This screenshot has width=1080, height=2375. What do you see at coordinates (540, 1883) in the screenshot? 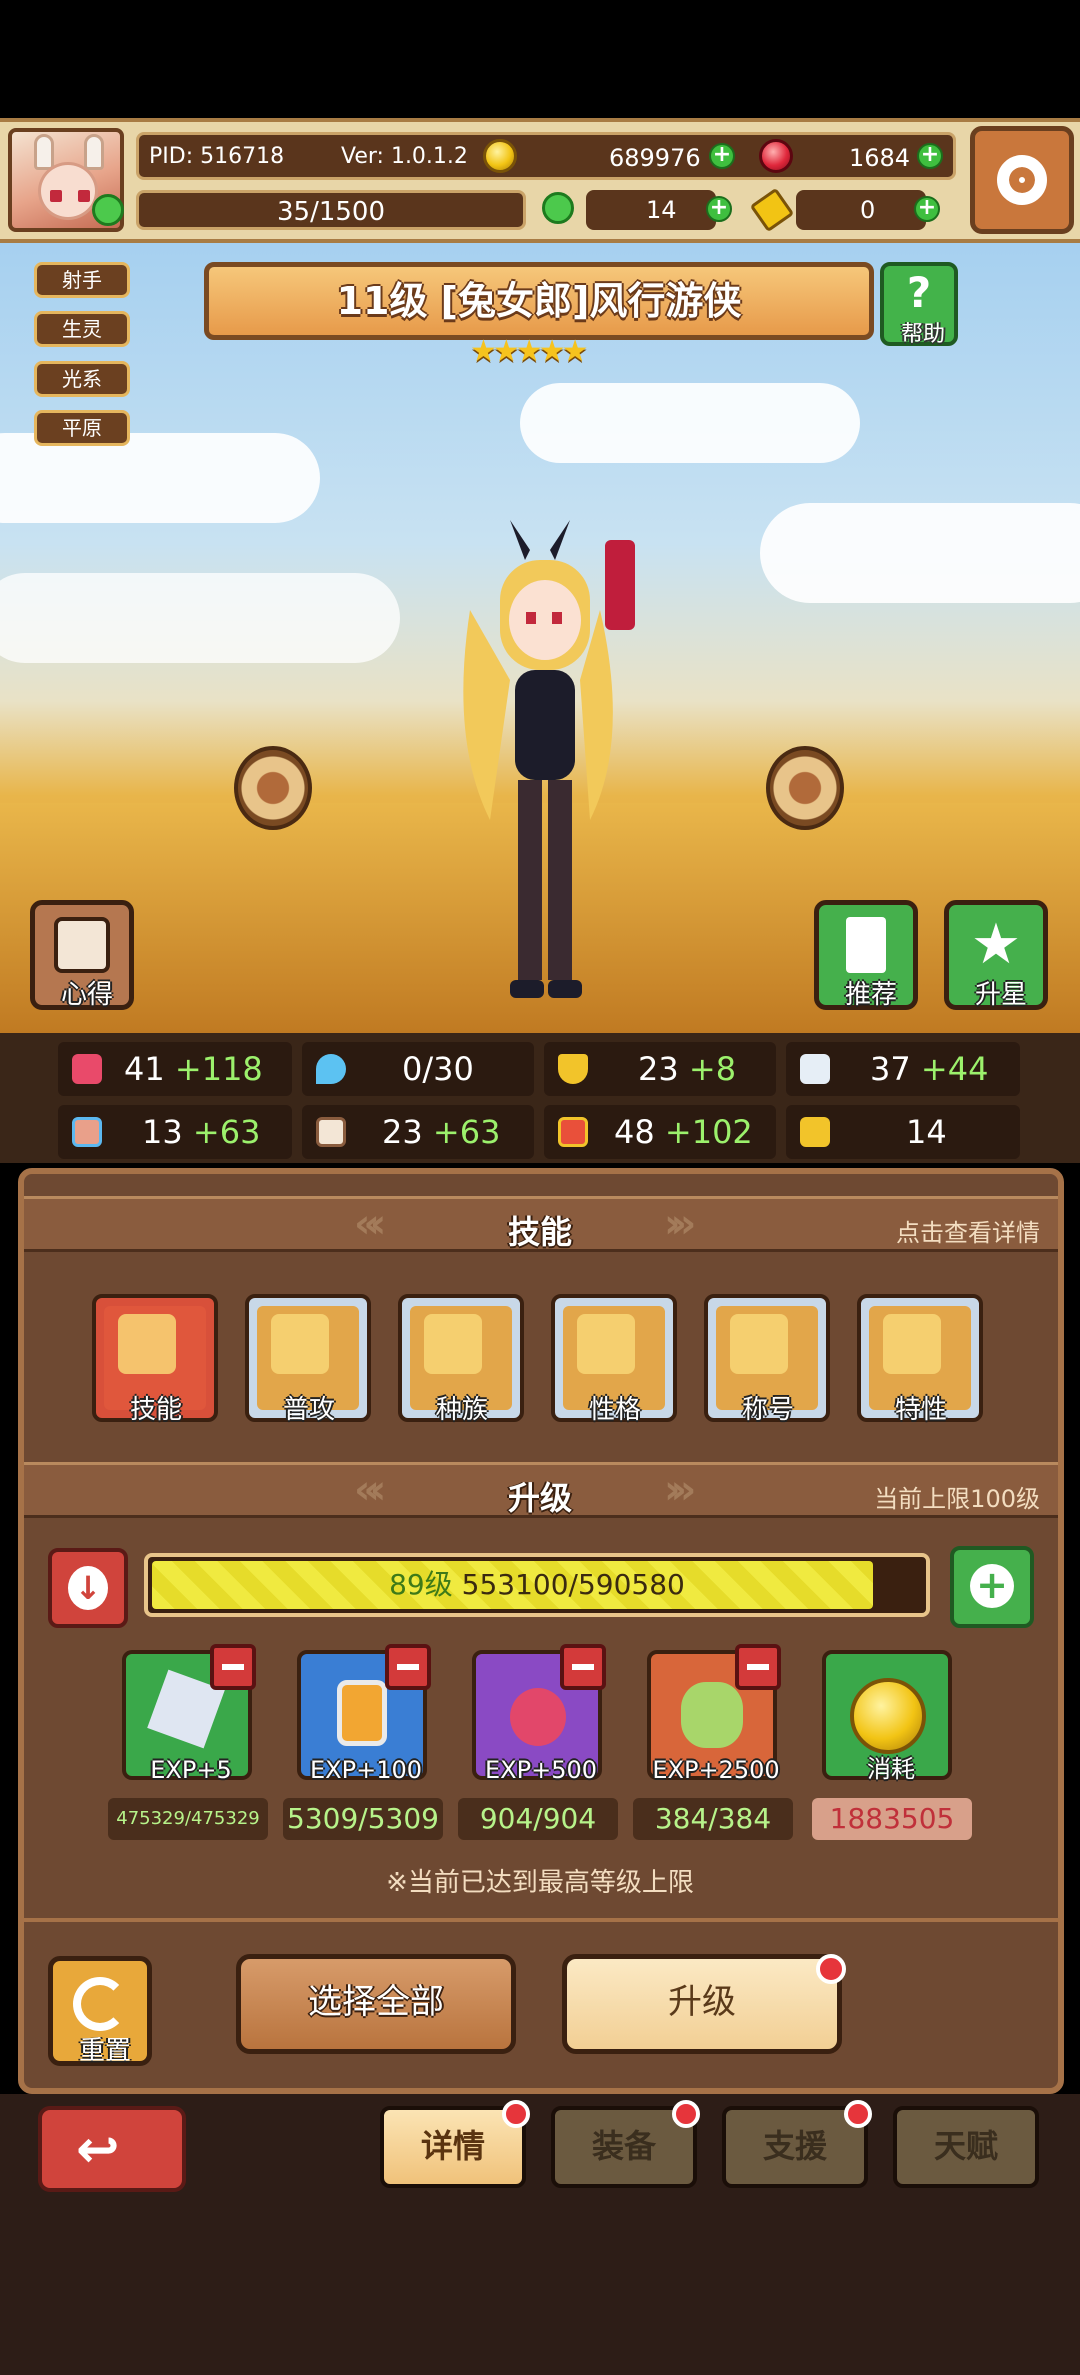
I see `max-level-notice: ※当前已达到最高等级上限` at bounding box center [540, 1883].